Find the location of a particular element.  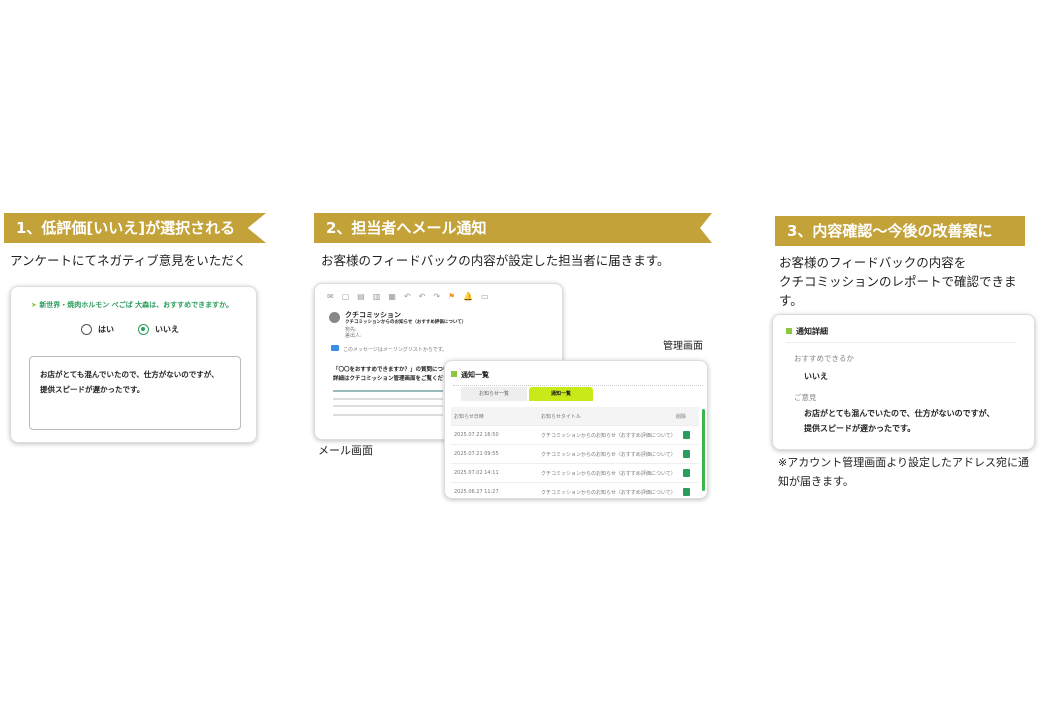

step2-banner: 2、担当者へメール通知 is located at coordinates (513, 228).